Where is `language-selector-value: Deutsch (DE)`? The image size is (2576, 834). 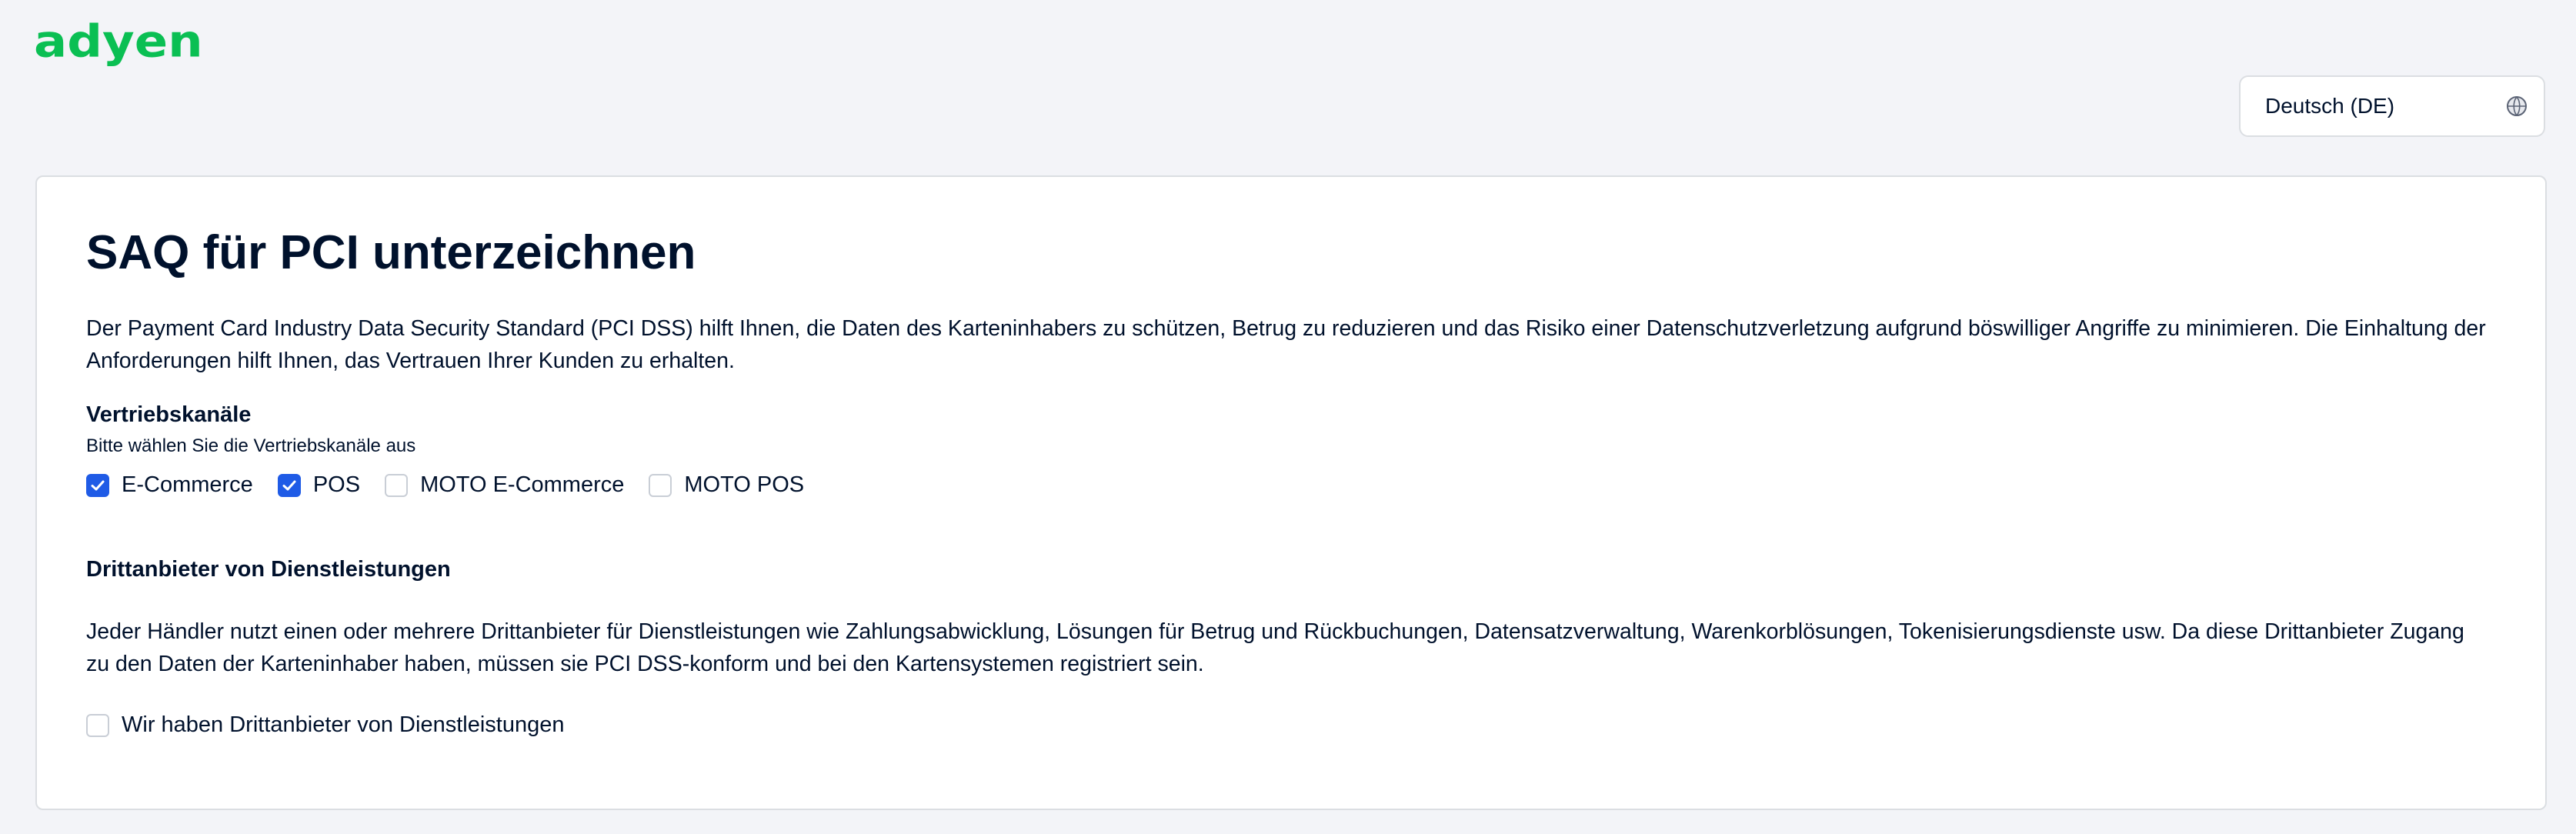 language-selector-value: Deutsch (DE) is located at coordinates (2330, 106).